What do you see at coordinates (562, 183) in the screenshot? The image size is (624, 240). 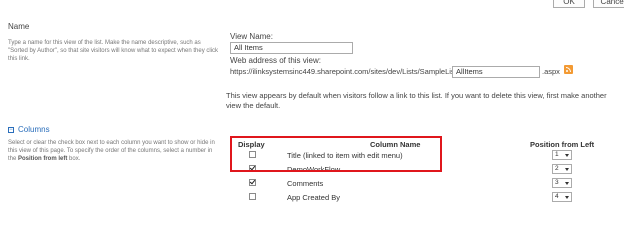 I see `position-select-row3: 3` at bounding box center [562, 183].